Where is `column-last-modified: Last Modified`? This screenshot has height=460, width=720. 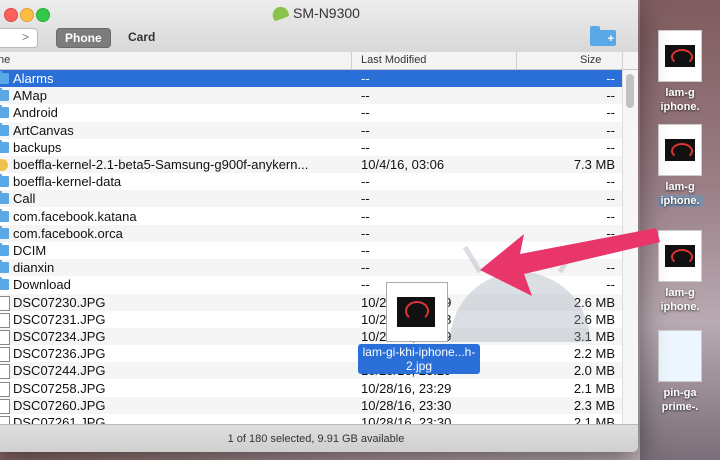
column-last-modified: Last Modified is located at coordinates (393, 60).